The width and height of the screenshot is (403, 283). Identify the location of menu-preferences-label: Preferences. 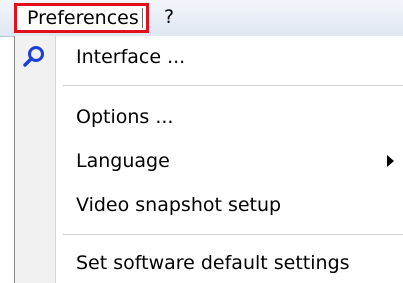
(83, 18).